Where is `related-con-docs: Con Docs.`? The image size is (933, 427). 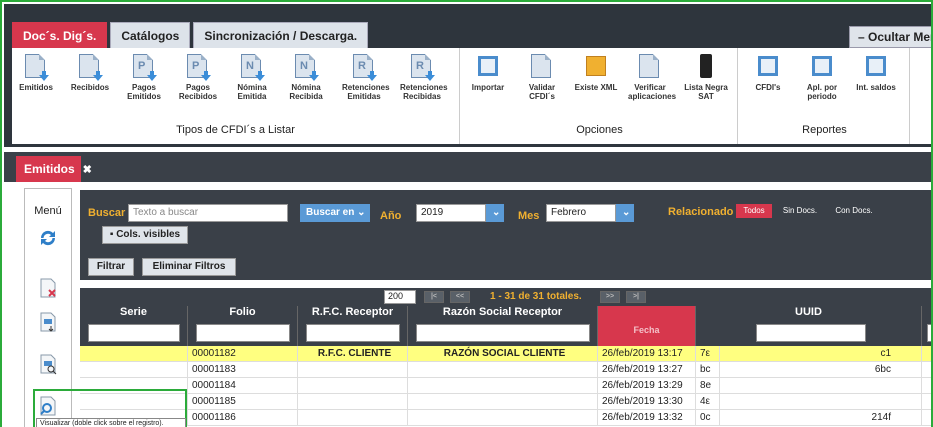 related-con-docs: Con Docs. is located at coordinates (854, 211).